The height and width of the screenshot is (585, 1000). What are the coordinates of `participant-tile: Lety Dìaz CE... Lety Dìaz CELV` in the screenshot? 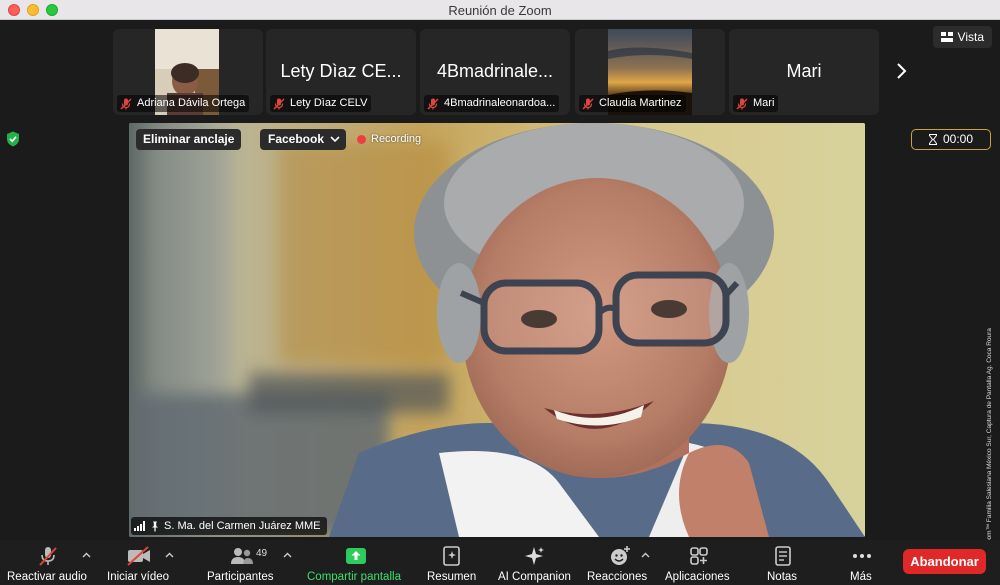 It's located at (341, 72).